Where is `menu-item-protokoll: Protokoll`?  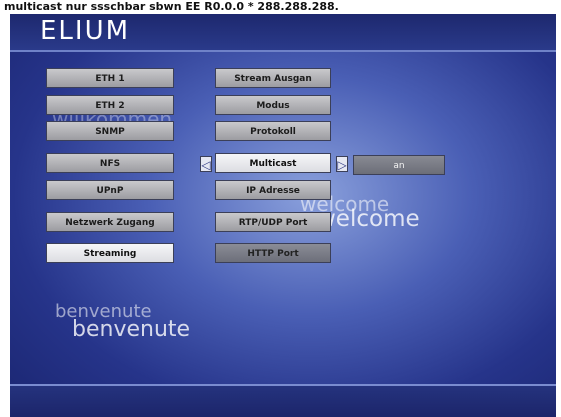 menu-item-protokoll: Protokoll is located at coordinates (273, 131).